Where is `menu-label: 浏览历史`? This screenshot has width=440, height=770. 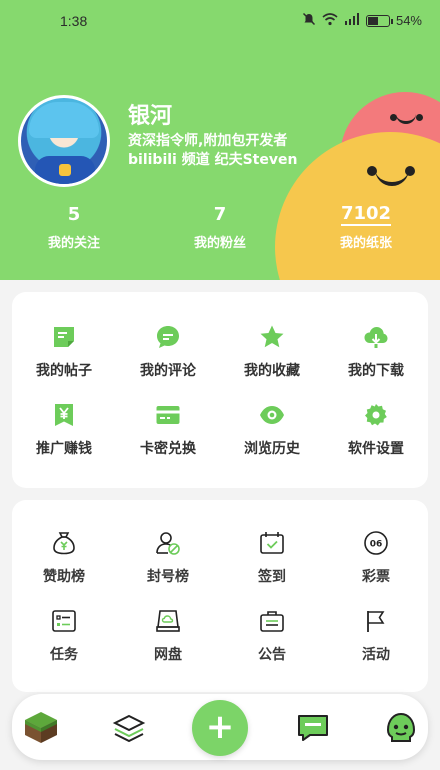
menu-label: 浏览历史 is located at coordinates (272, 449).